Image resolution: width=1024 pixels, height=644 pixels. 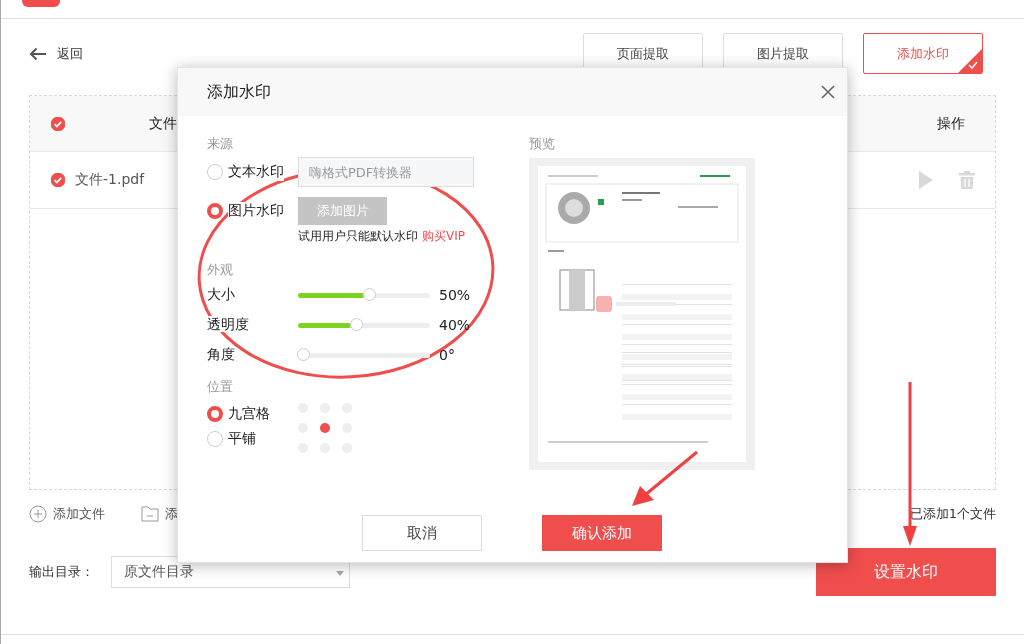 What do you see at coordinates (220, 387) in the screenshot?
I see `section-label: 位置` at bounding box center [220, 387].